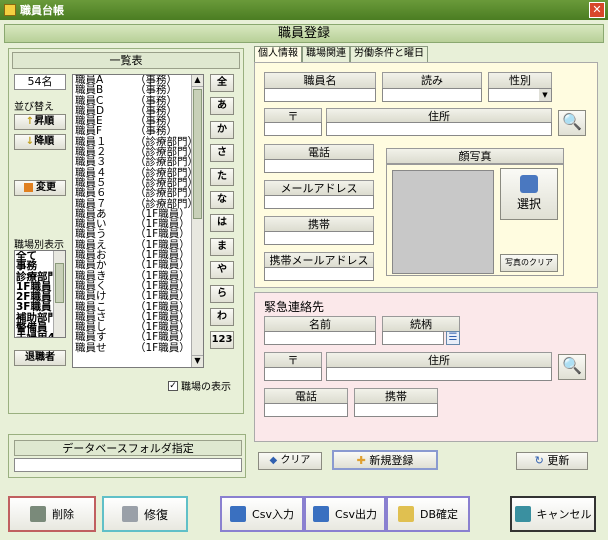 Image resolution: width=608 pixels, height=540 pixels. What do you see at coordinates (59, 294) in the screenshot?
I see `dept-scrollbar` at bounding box center [59, 294].